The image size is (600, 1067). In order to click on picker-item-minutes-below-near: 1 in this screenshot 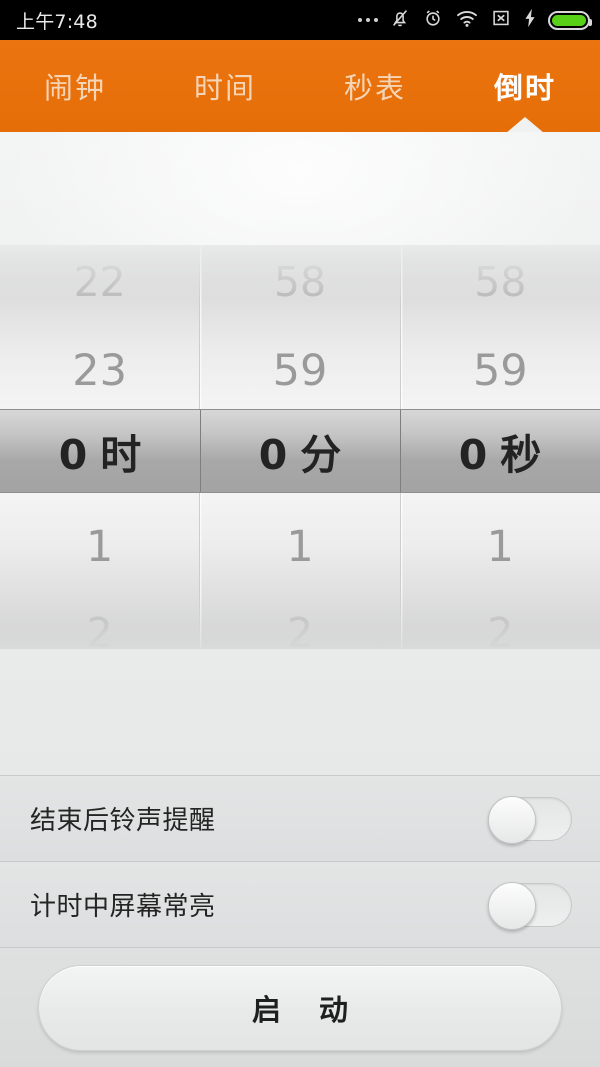, I will do `click(299, 547)`.